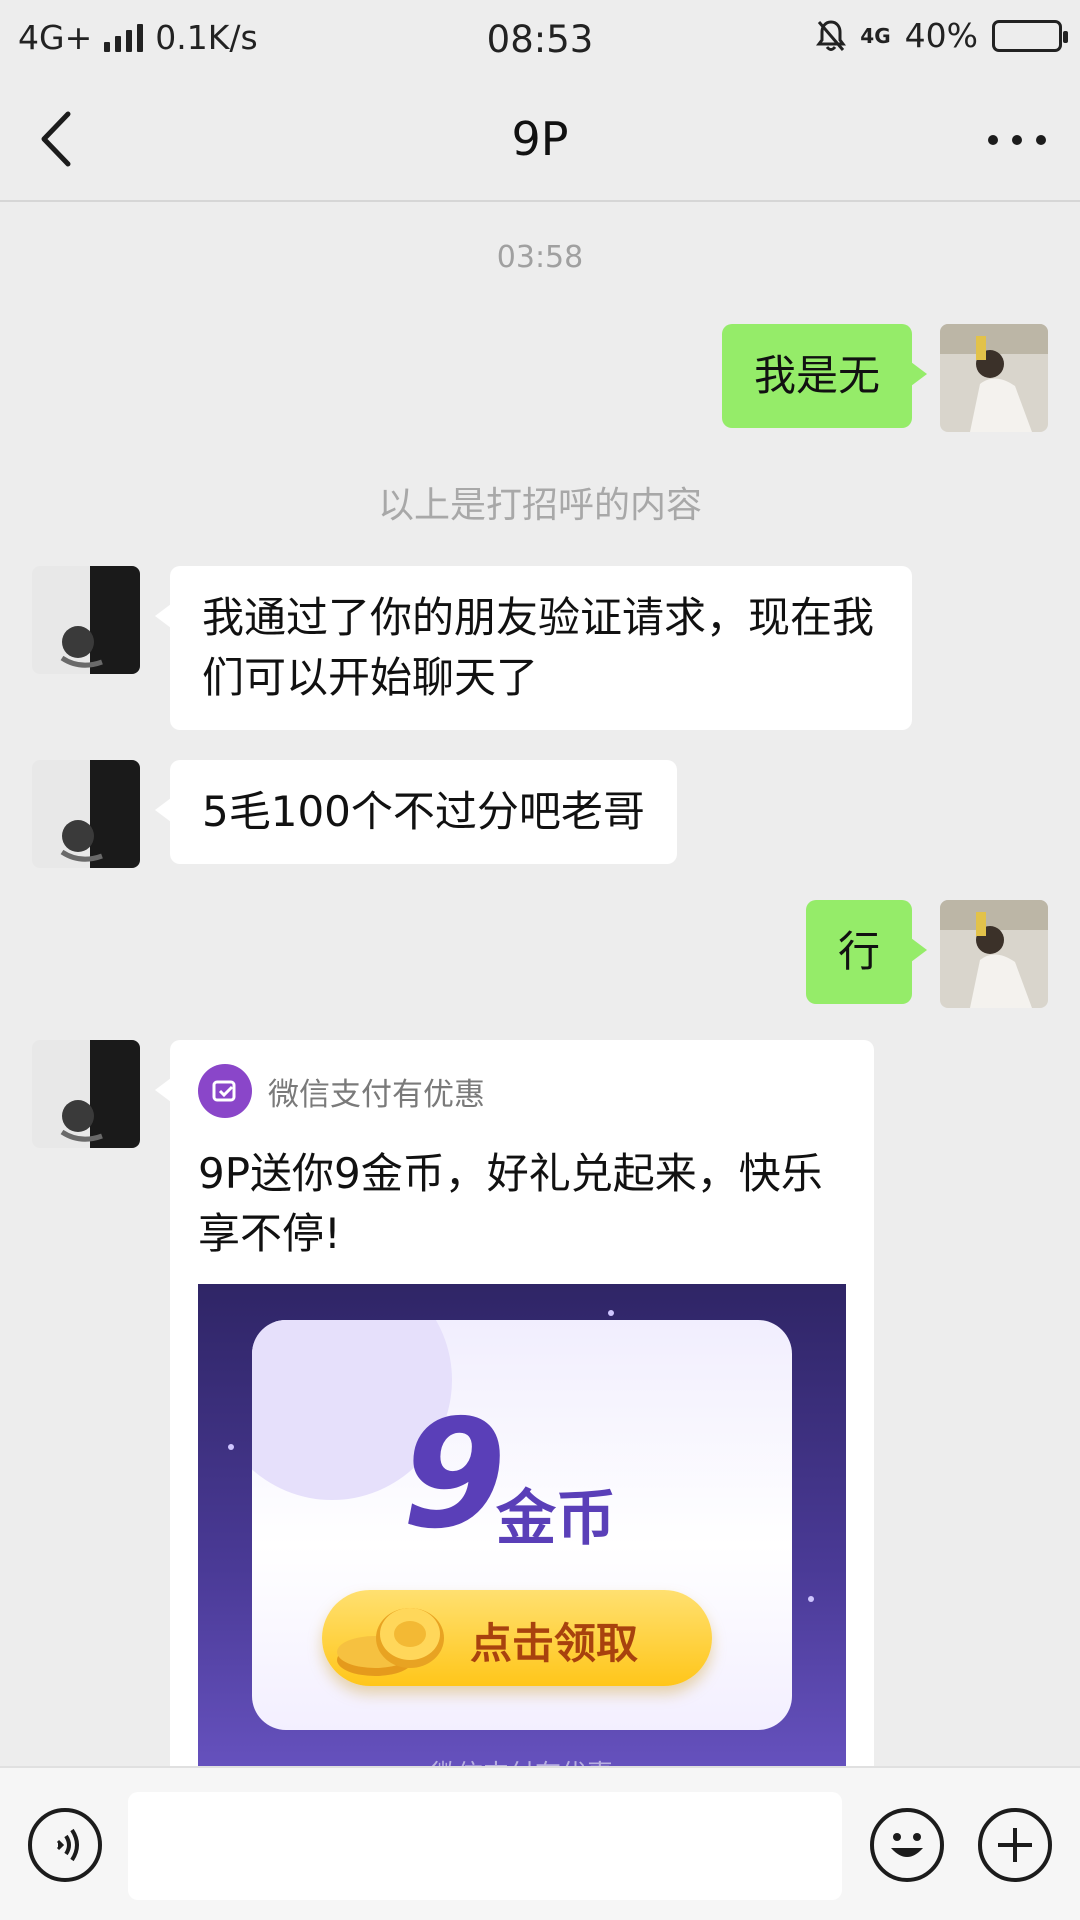 The height and width of the screenshot is (1920, 1080). I want to click on message-timestamp: 03:58, so click(540, 257).